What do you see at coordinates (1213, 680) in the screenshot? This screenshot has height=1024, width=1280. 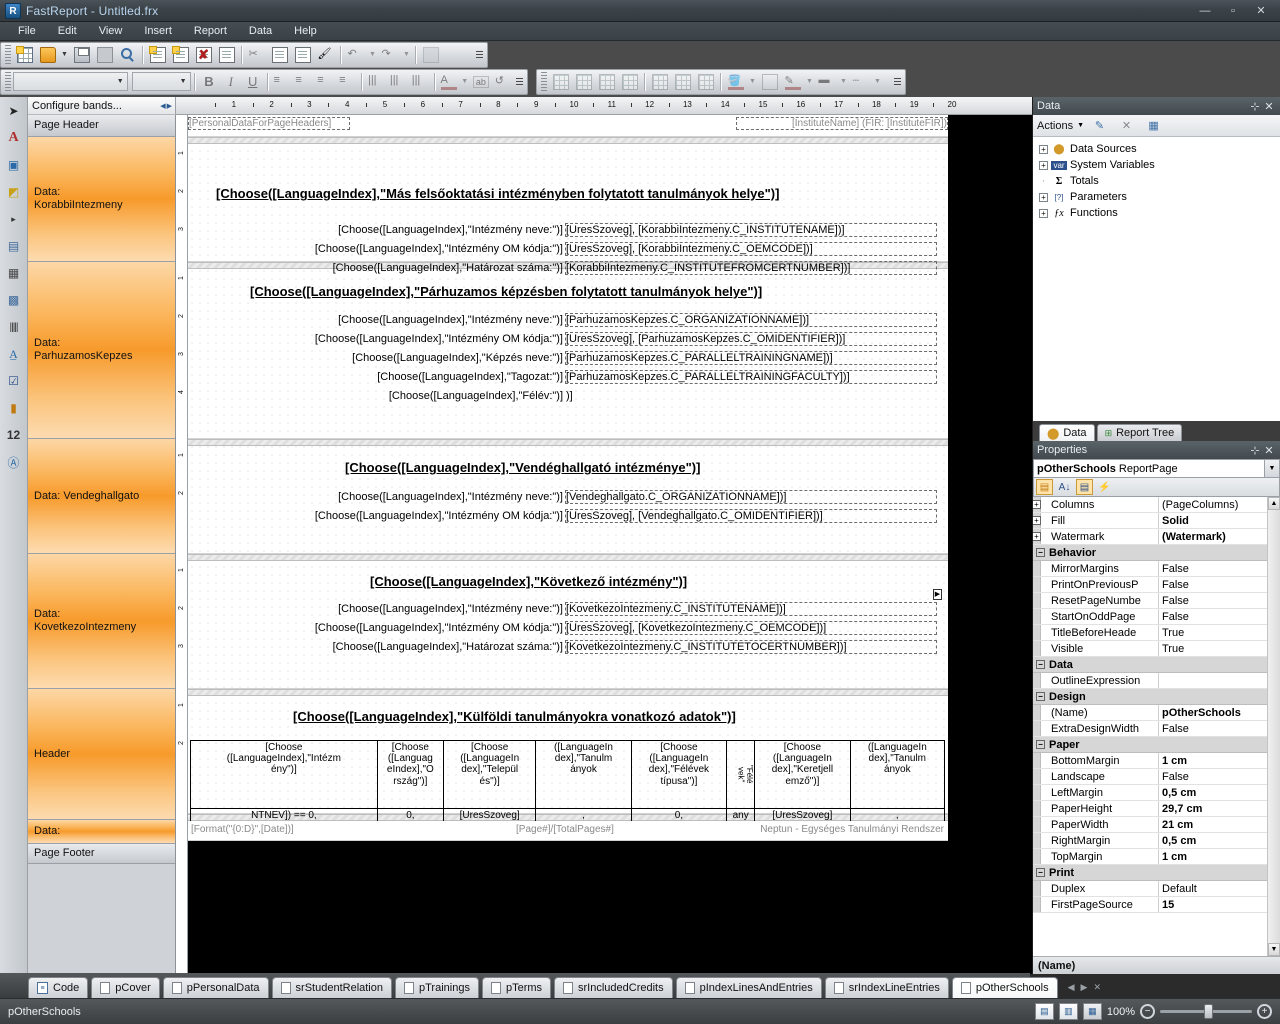 I see `property-value` at bounding box center [1213, 680].